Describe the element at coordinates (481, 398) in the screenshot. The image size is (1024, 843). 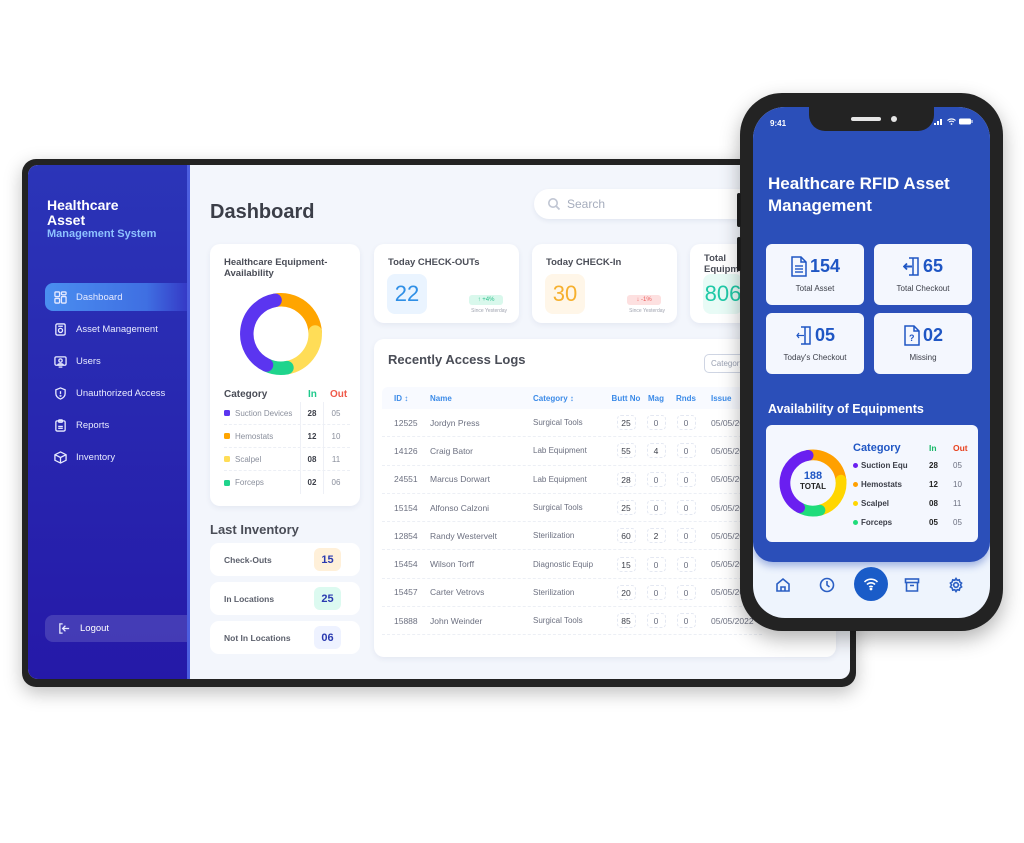
I see `column-header-name: Name` at that location.